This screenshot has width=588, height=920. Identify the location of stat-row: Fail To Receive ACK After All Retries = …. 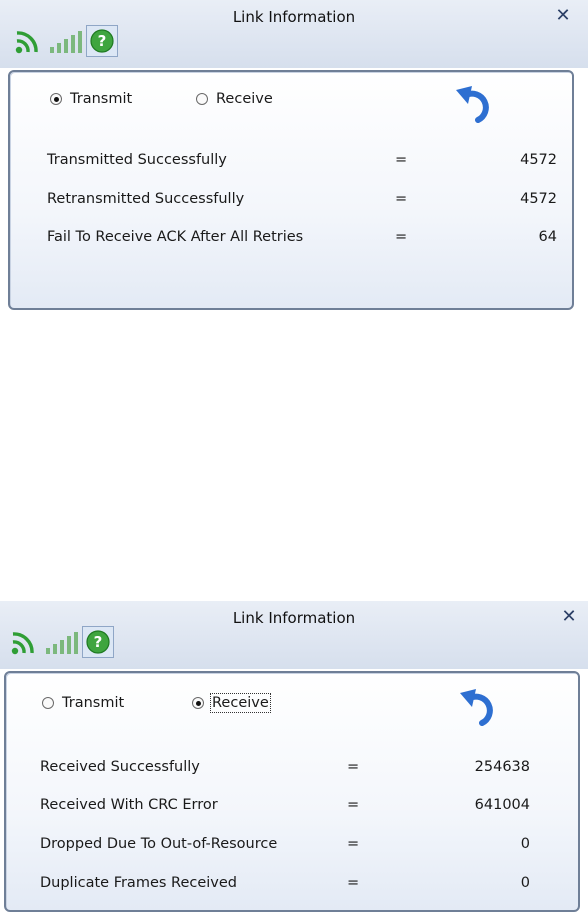
(291, 240).